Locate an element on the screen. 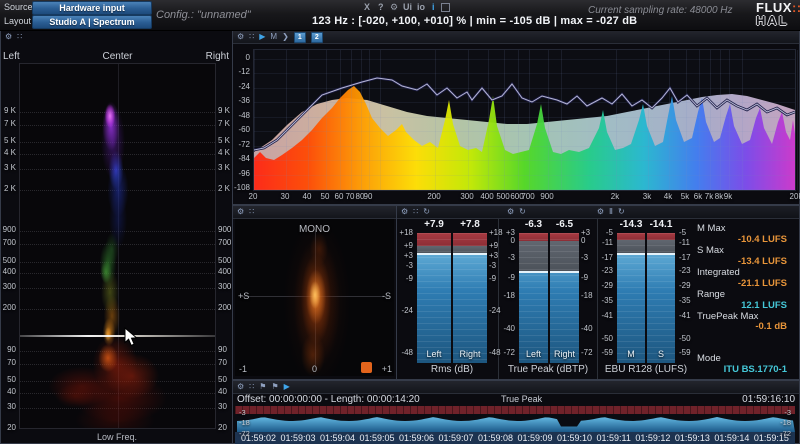 Image resolution: width=800 pixels, height=444 pixels. source-select-button: Hardware input is located at coordinates (92, 8).